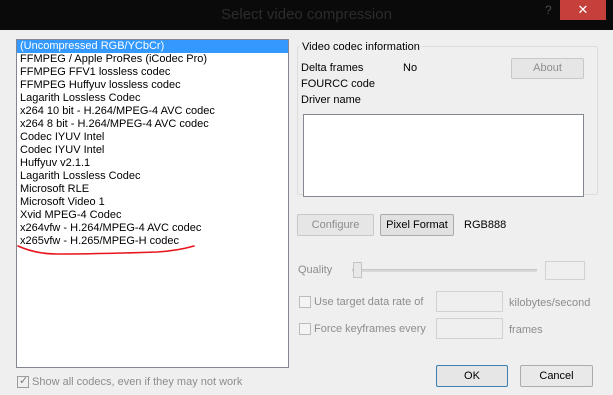 This screenshot has height=395, width=613. What do you see at coordinates (338, 84) in the screenshot?
I see `fourcc-label: FOURCC code` at bounding box center [338, 84].